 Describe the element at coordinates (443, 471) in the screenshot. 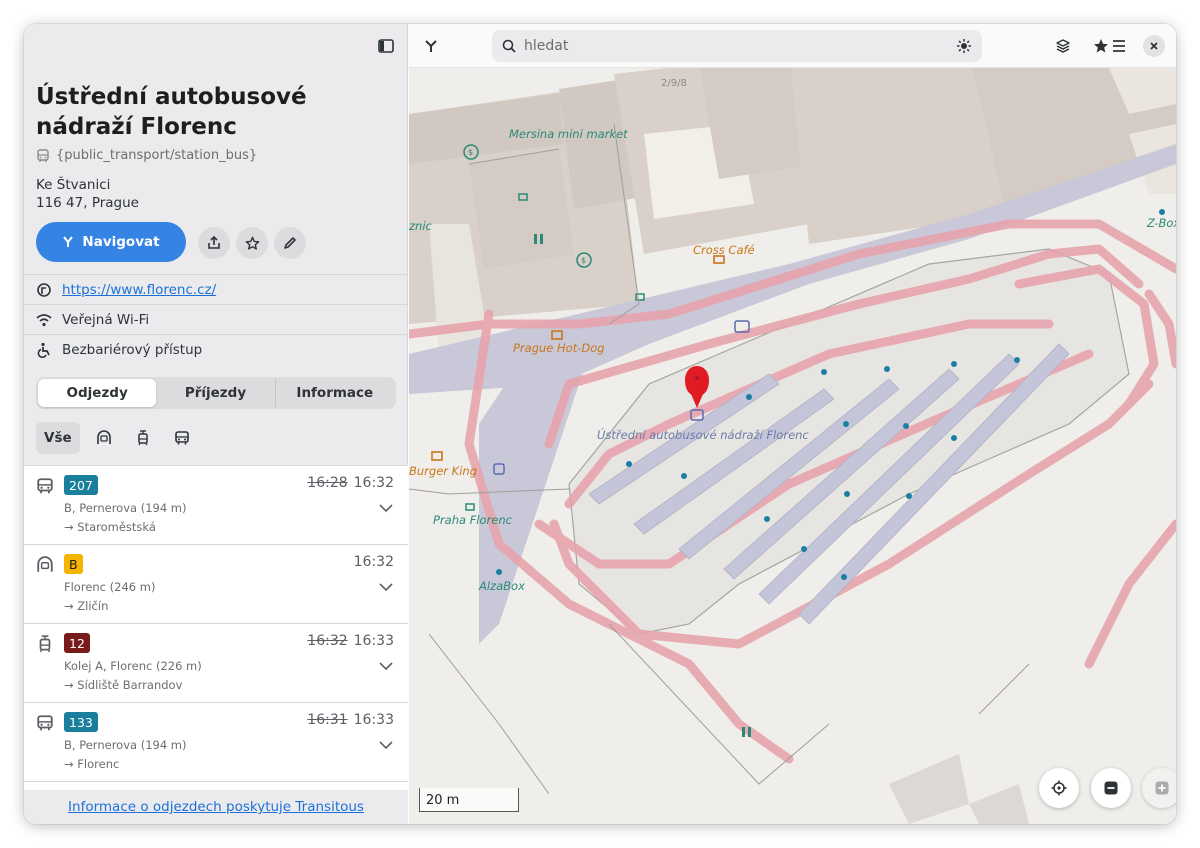

I see `map-label-burger-king: Burger King` at that location.